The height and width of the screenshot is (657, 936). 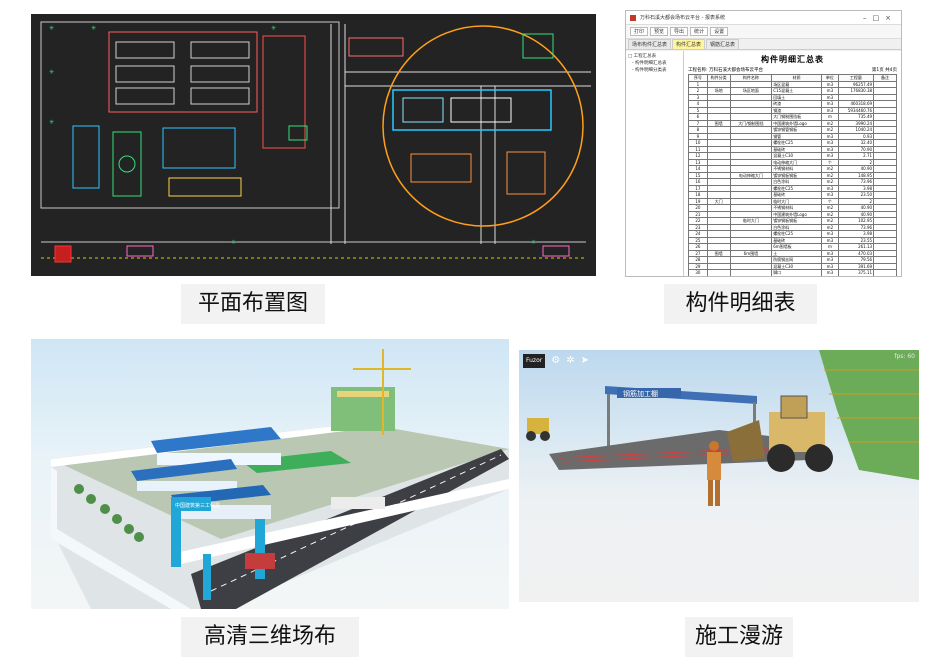 What do you see at coordinates (722, 428) in the screenshot?
I see `walkthrough-render: 钢筋加工棚` at bounding box center [722, 428].